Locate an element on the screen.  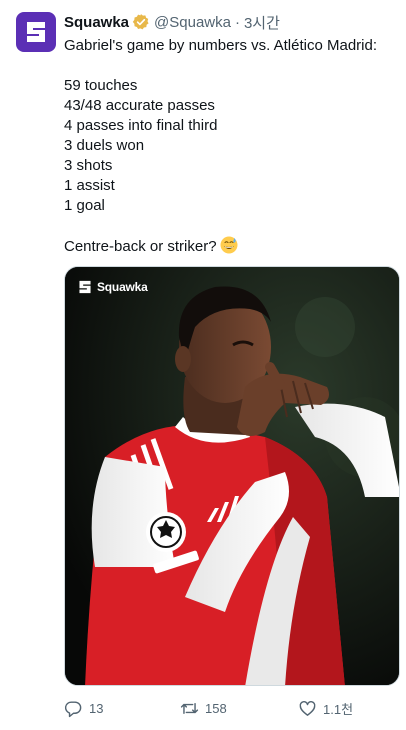
like-count: 1.1천 is located at coordinates (338, 709).